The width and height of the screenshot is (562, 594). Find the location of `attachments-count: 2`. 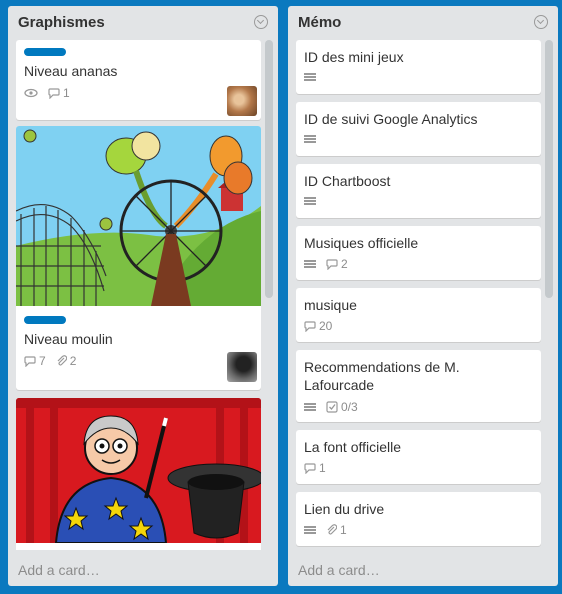

attachments-count: 2 is located at coordinates (73, 361).